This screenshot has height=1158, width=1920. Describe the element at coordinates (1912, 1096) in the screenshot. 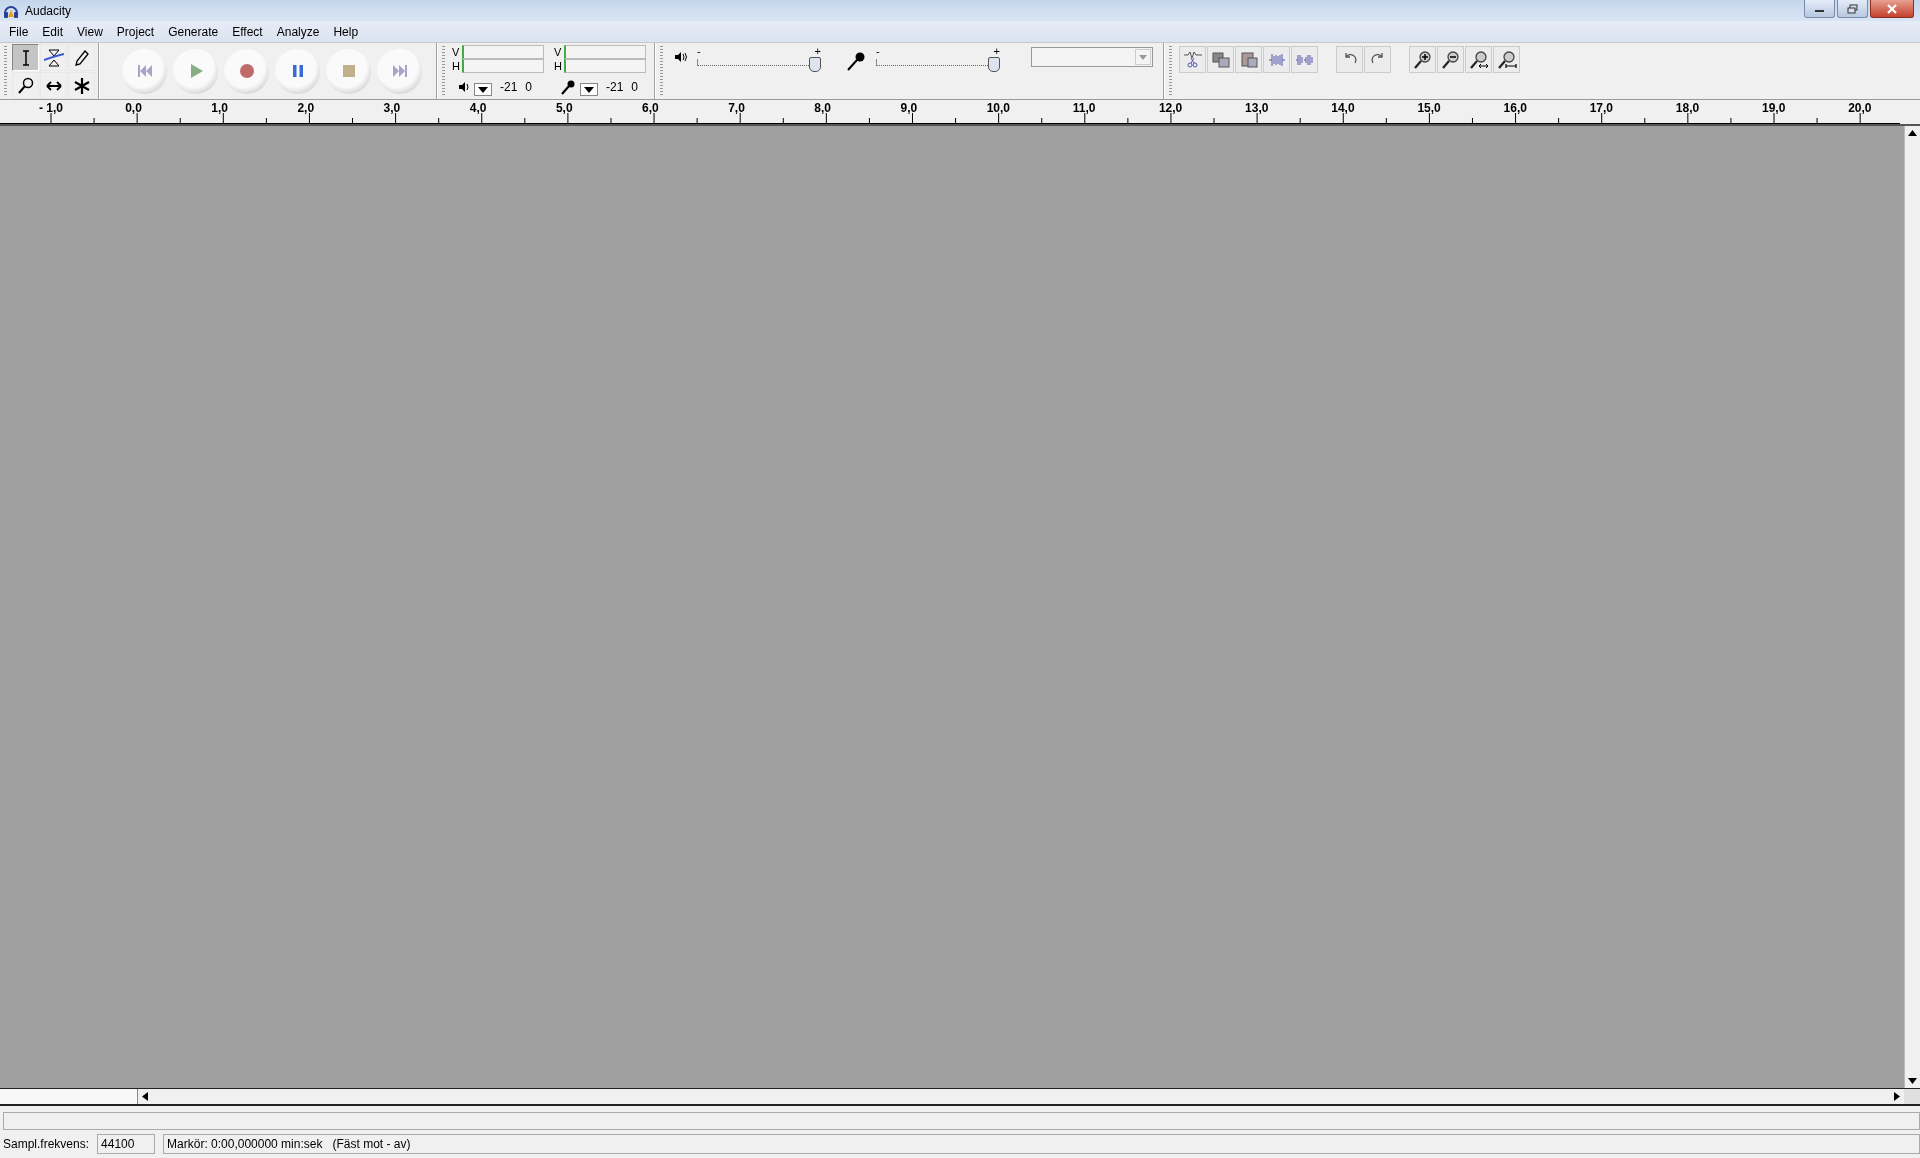

I see `scrollbar-corner` at that location.